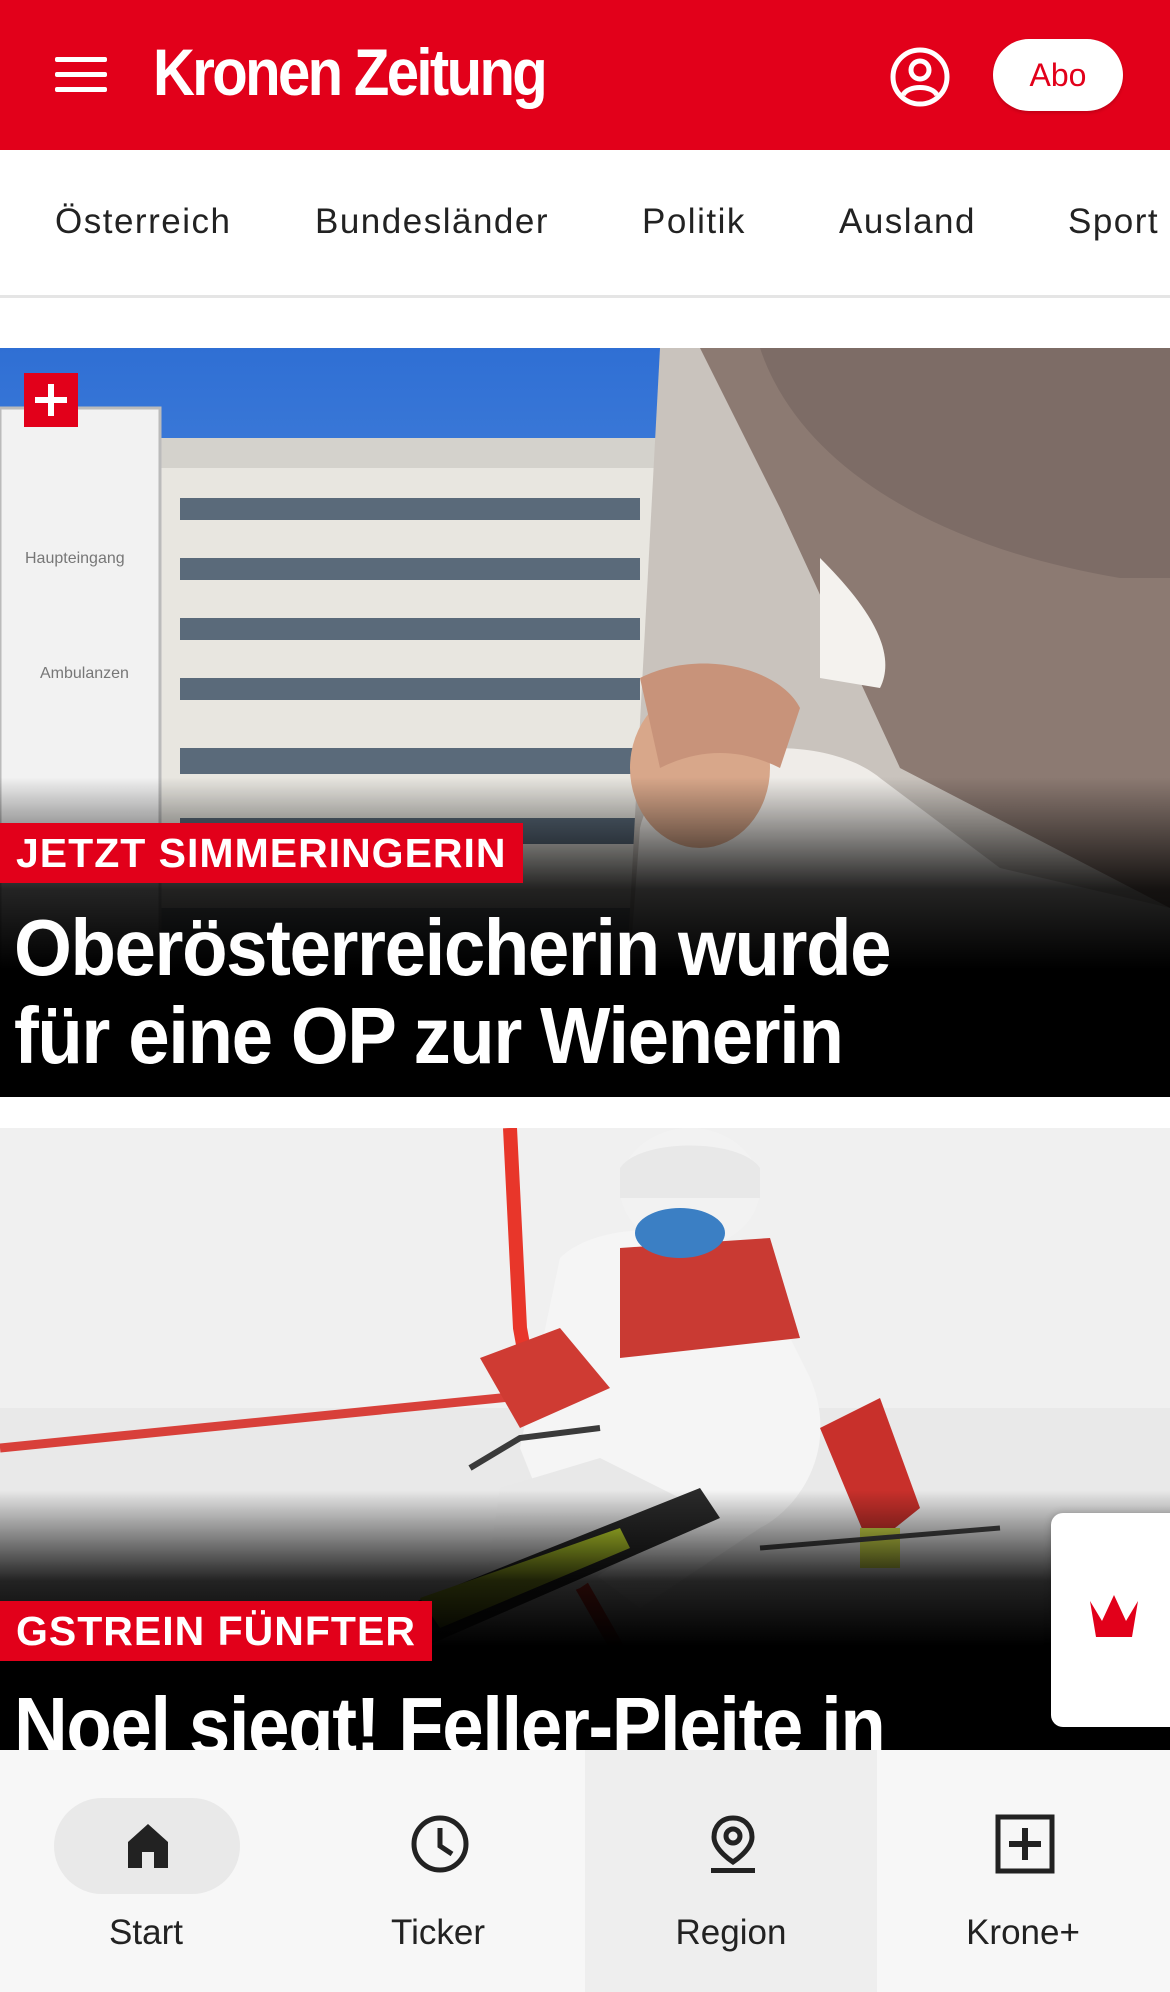 The height and width of the screenshot is (1992, 1170). What do you see at coordinates (694, 222) in the screenshot?
I see `category-politik: Politik` at bounding box center [694, 222].